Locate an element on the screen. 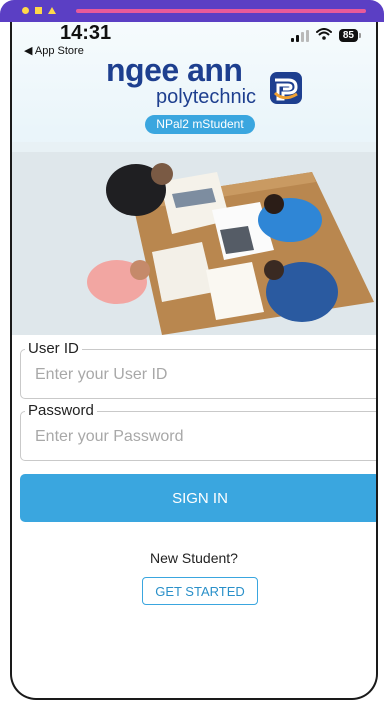 The height and width of the screenshot is (706, 384). password-label: Password is located at coordinates (61, 410).